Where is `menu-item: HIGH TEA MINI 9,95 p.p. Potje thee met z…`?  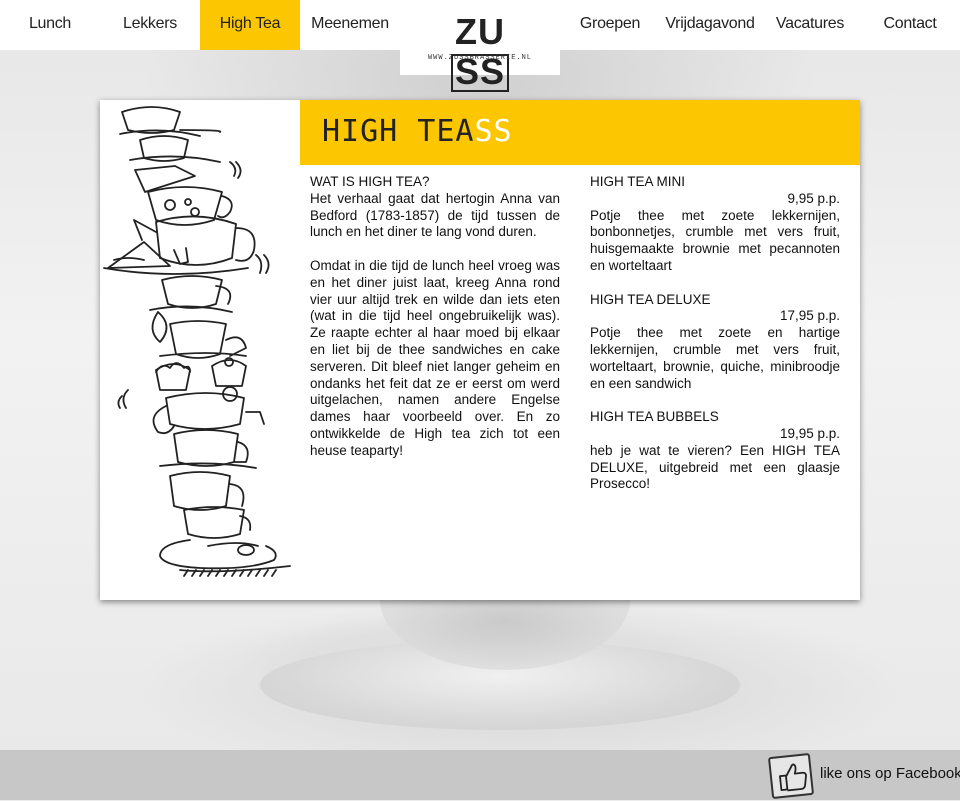
menu-item: HIGH TEA MINI 9,95 p.p. Potje thee met z… is located at coordinates (715, 224).